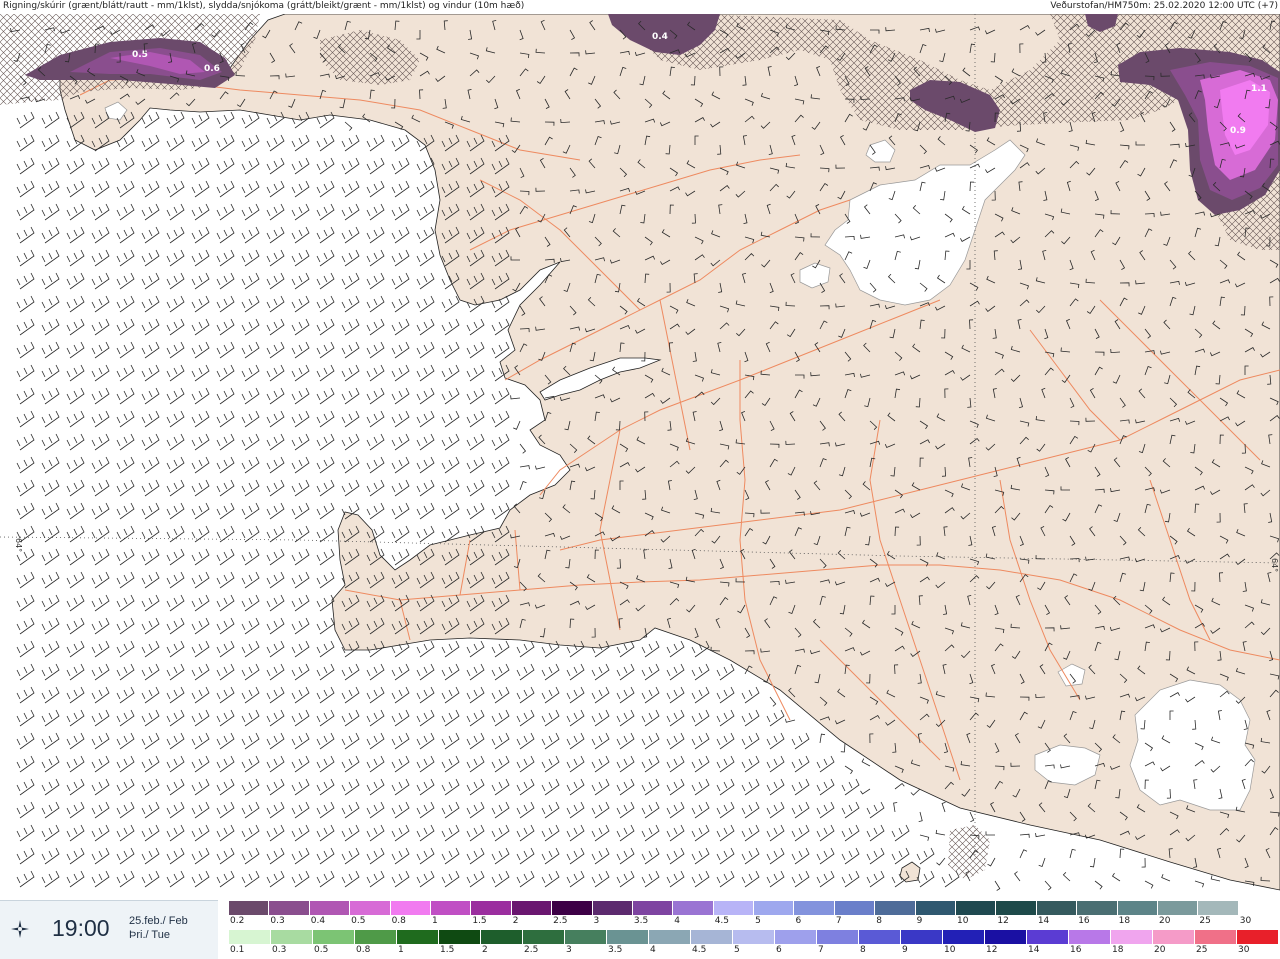 Image resolution: width=1280 pixels, height=959 pixels. I want to click on legend-rain-label: 2, so click(485, 950).